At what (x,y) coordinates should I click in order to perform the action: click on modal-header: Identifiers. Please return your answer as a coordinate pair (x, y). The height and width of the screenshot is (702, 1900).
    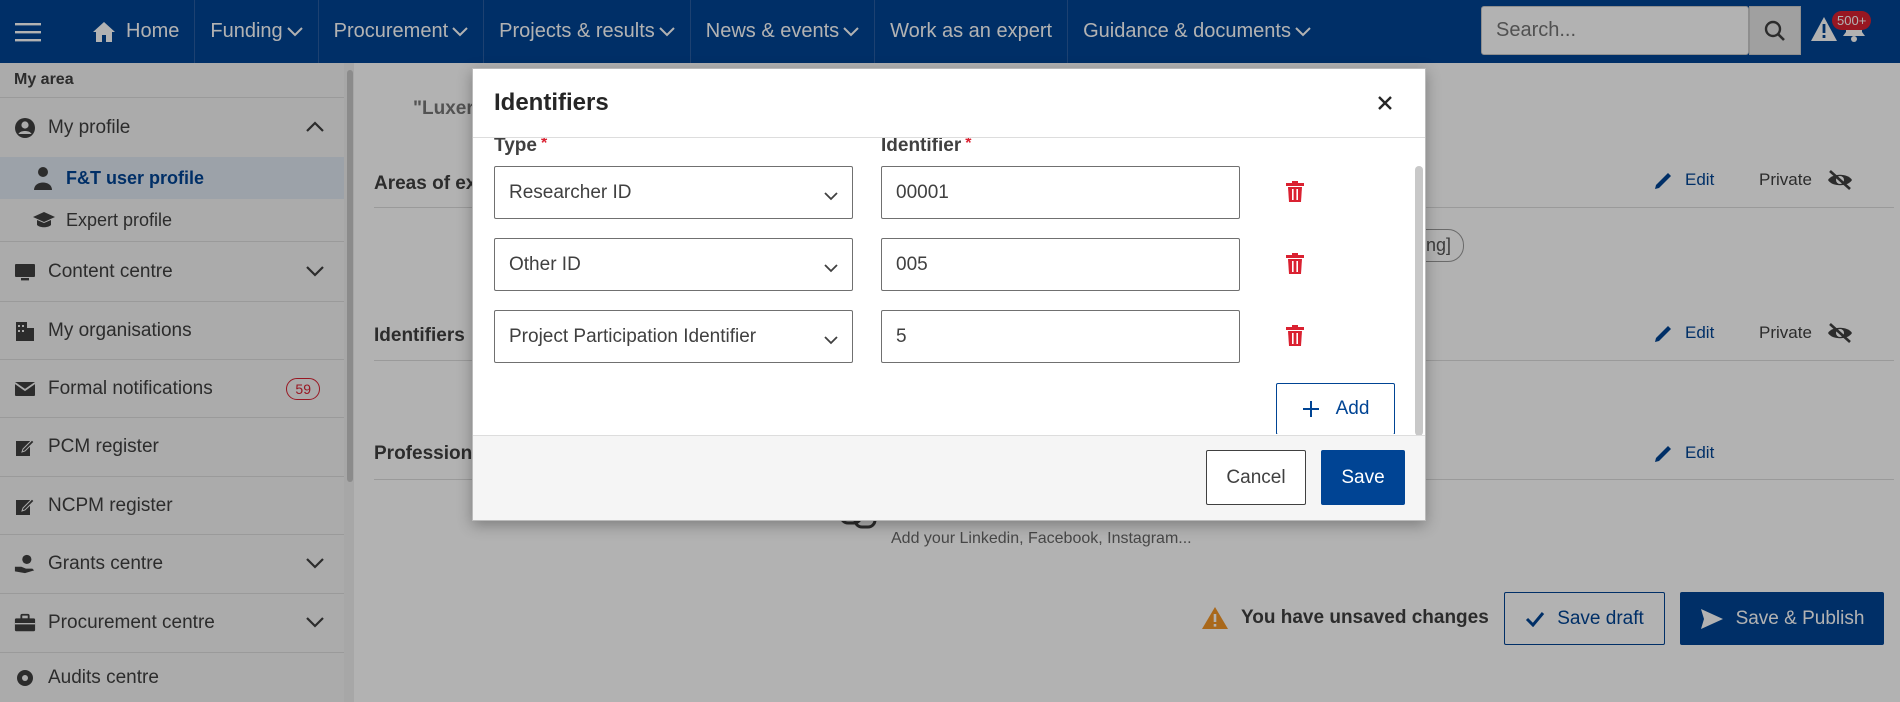
    Looking at the image, I should click on (949, 103).